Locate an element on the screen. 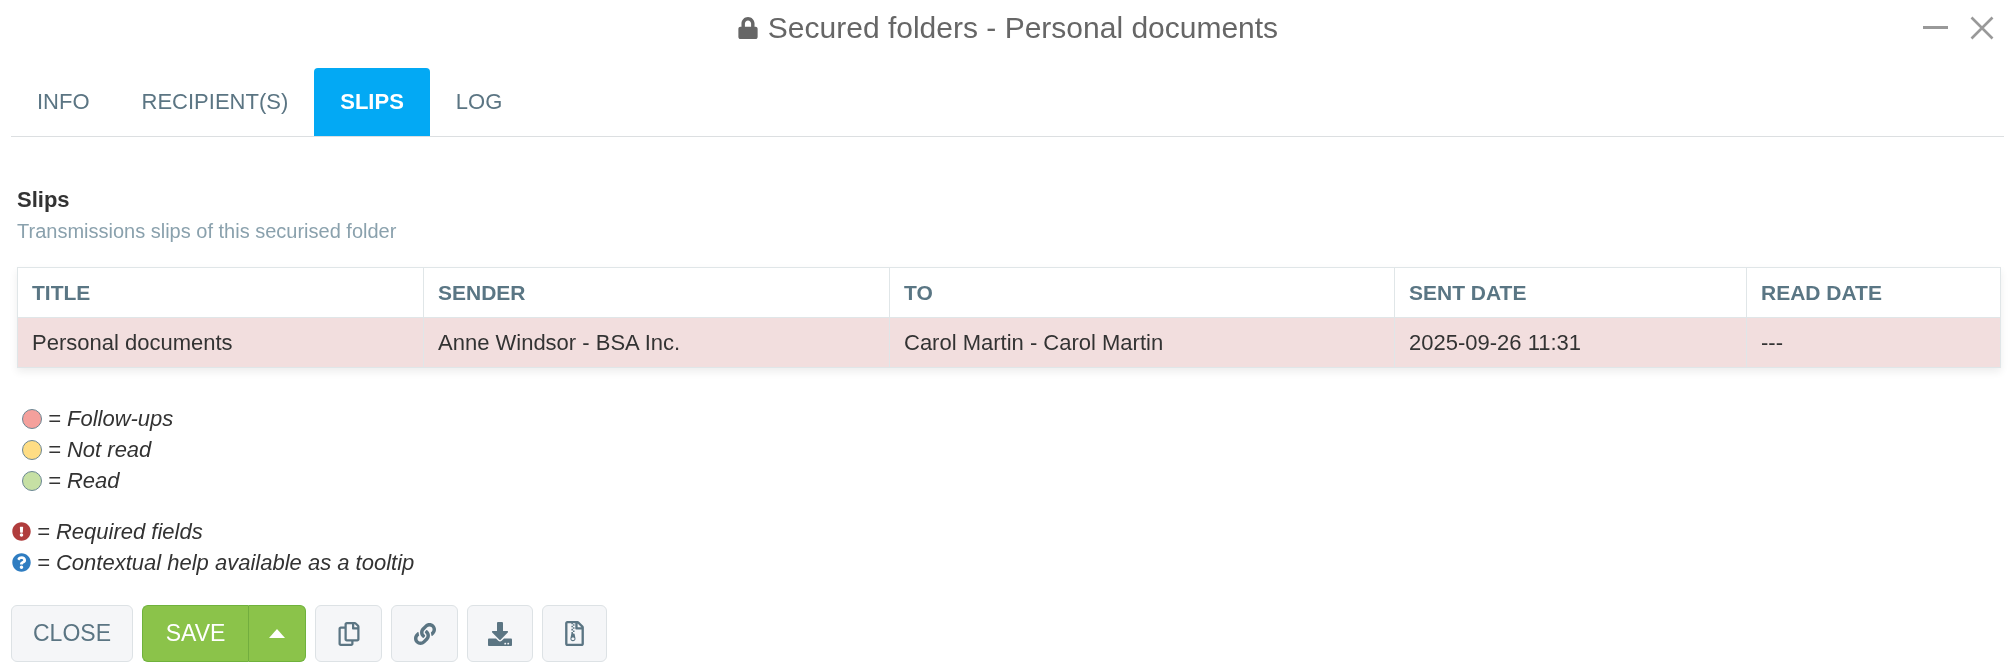 This screenshot has height=670, width=2014. tab: SLIPS is located at coordinates (372, 102).